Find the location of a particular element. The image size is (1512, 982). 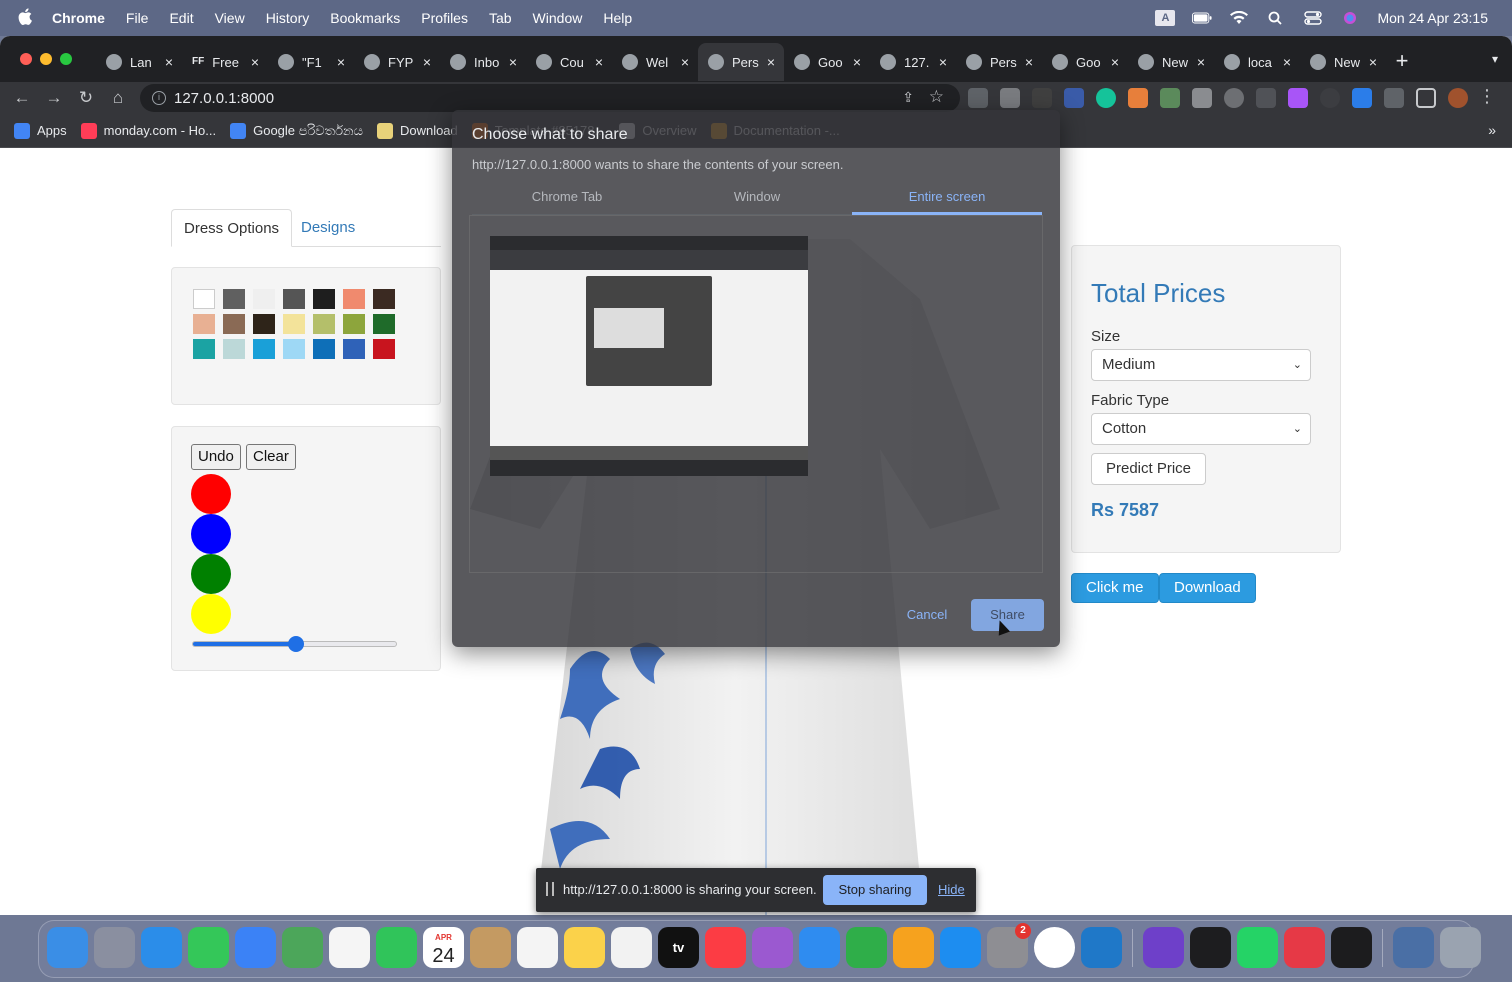

github-desktop-icon is located at coordinates (1163, 947).